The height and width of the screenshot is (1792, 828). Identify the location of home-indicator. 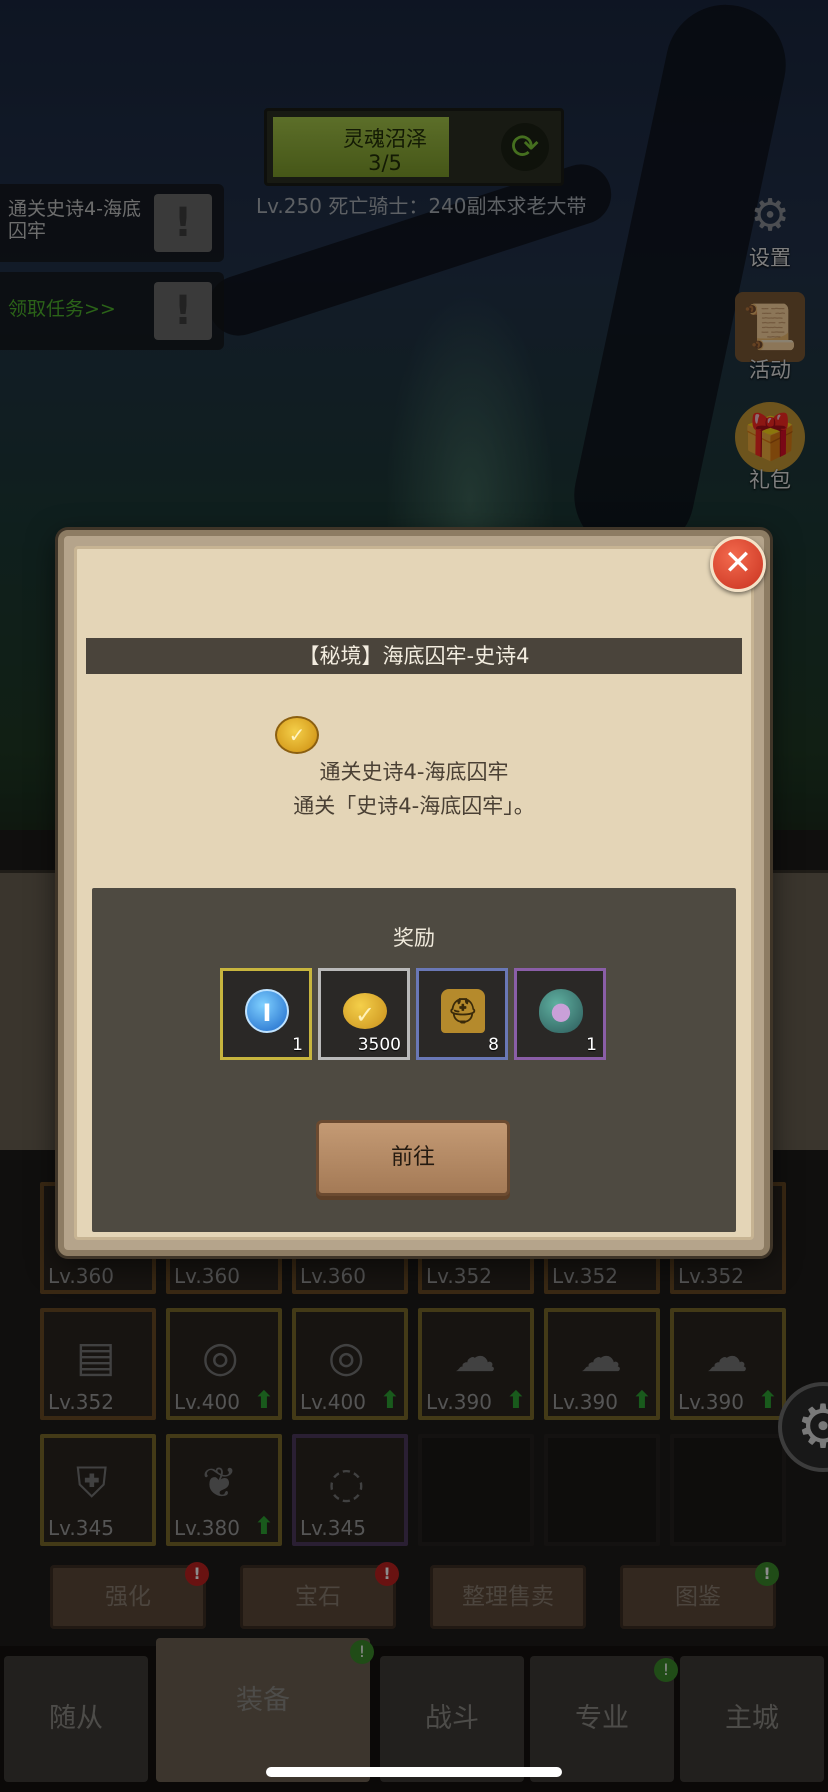
(414, 1772).